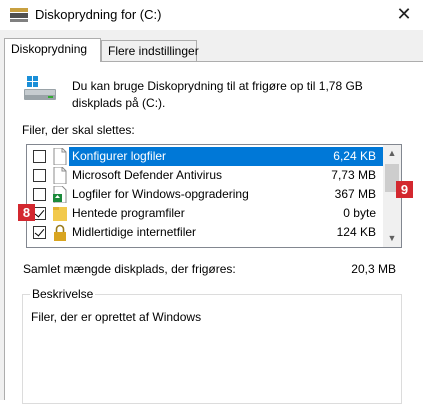 The image size is (423, 404). I want to click on file-size: 367 MB, so click(355, 194).